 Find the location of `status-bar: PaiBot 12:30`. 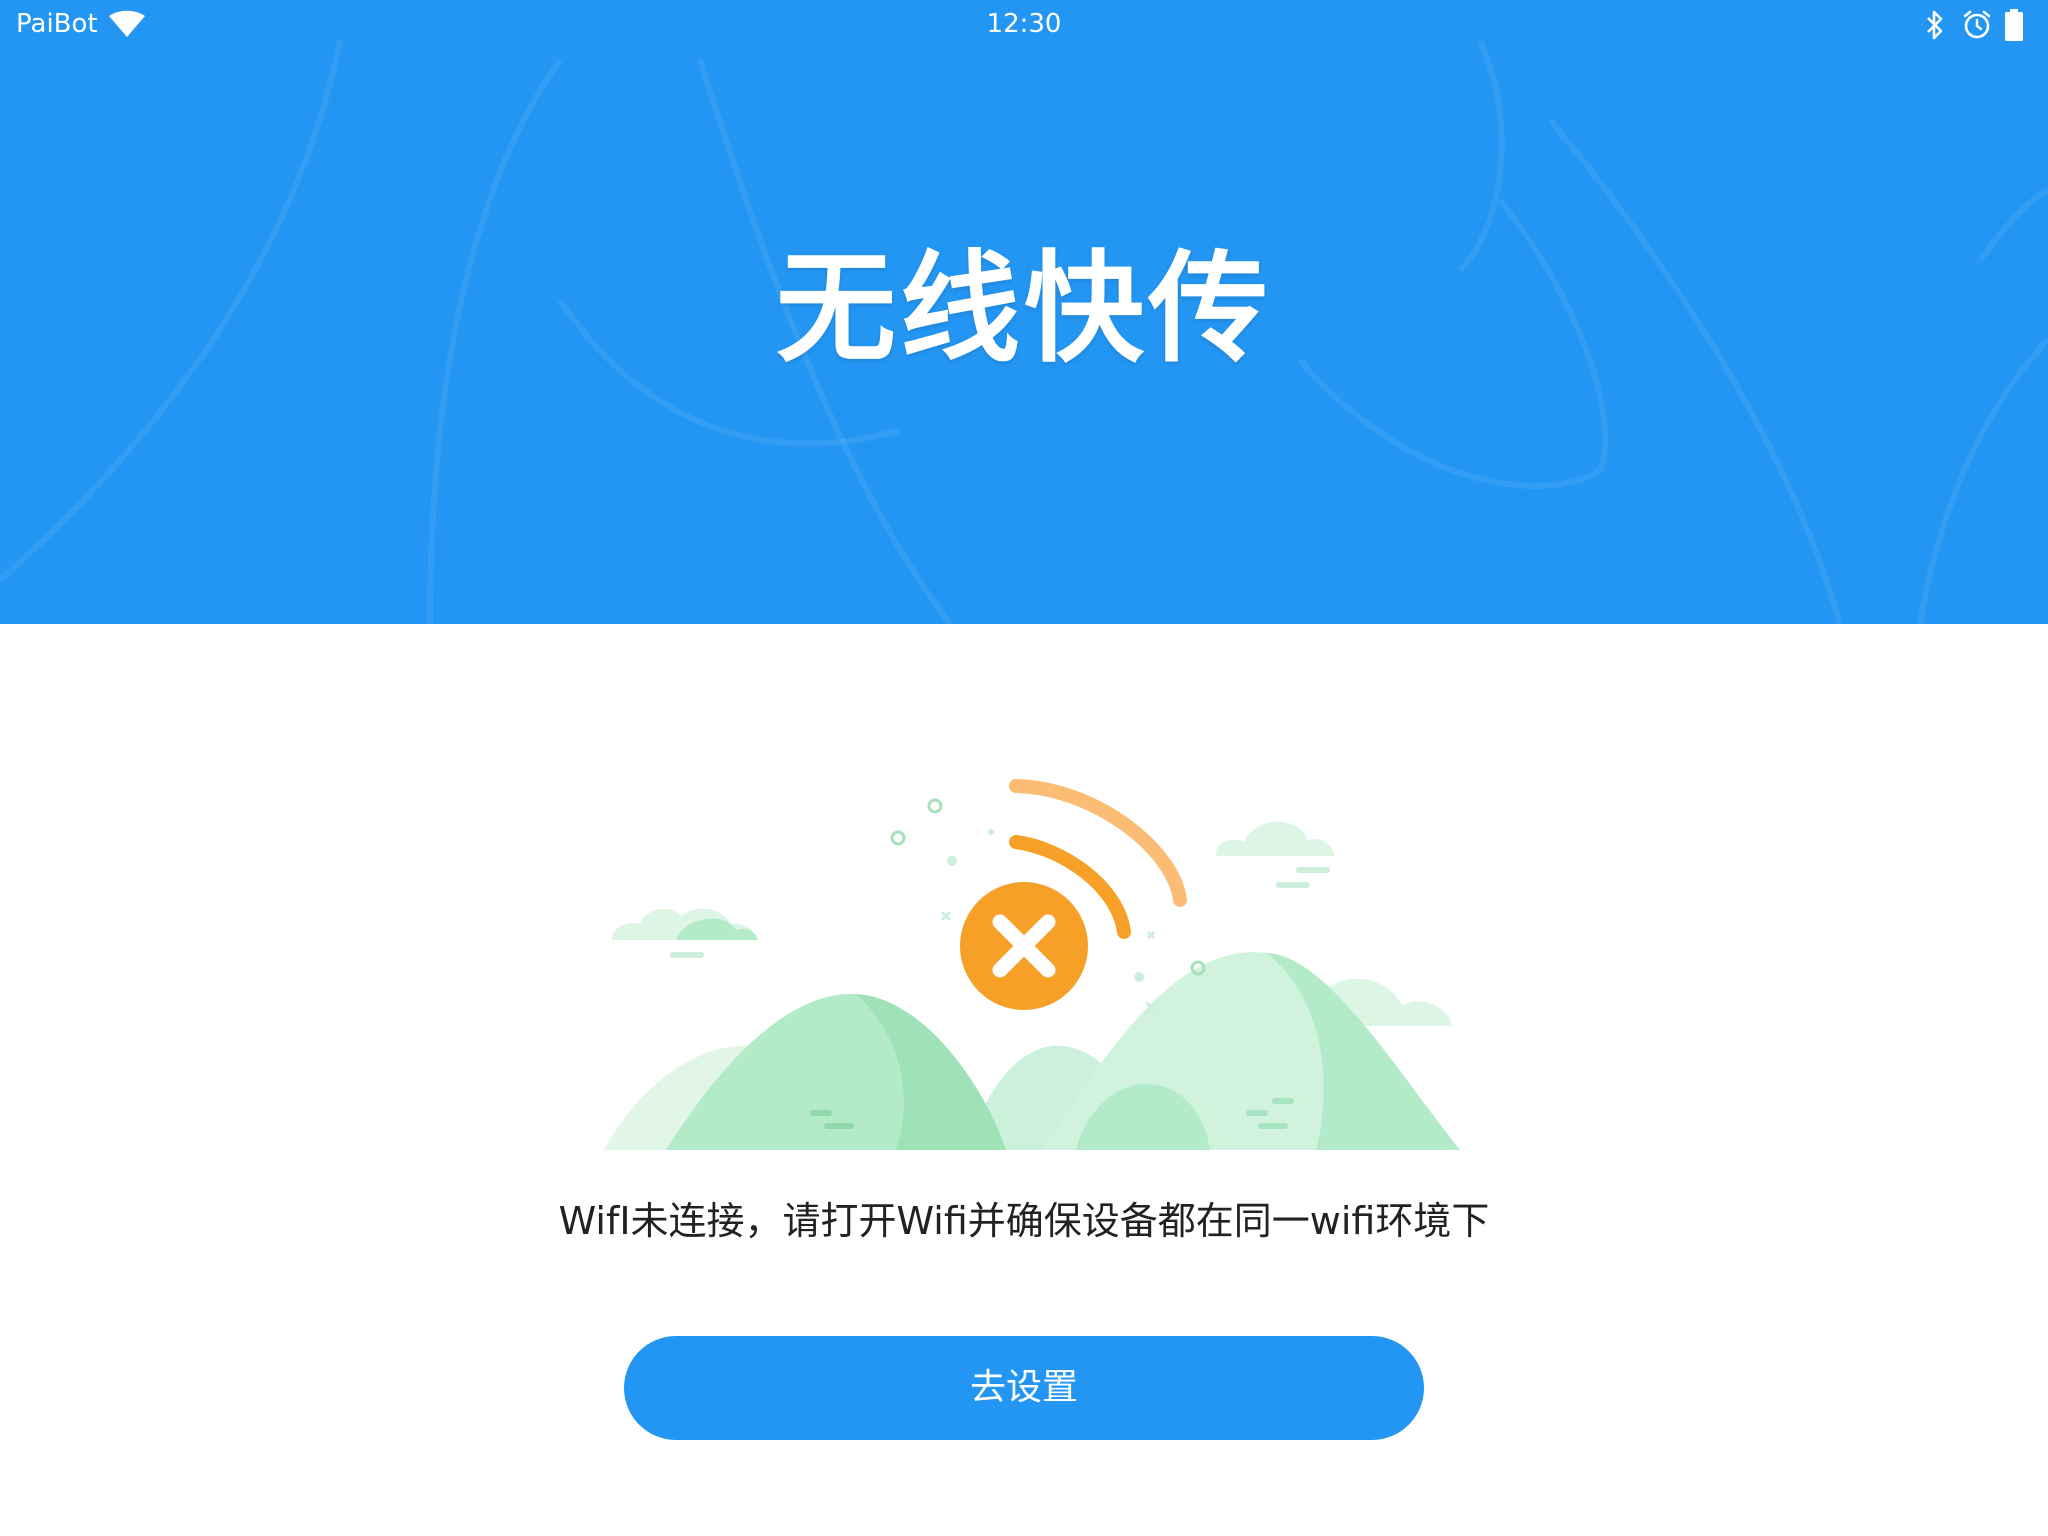

status-bar: PaiBot 12:30 is located at coordinates (1024, 25).